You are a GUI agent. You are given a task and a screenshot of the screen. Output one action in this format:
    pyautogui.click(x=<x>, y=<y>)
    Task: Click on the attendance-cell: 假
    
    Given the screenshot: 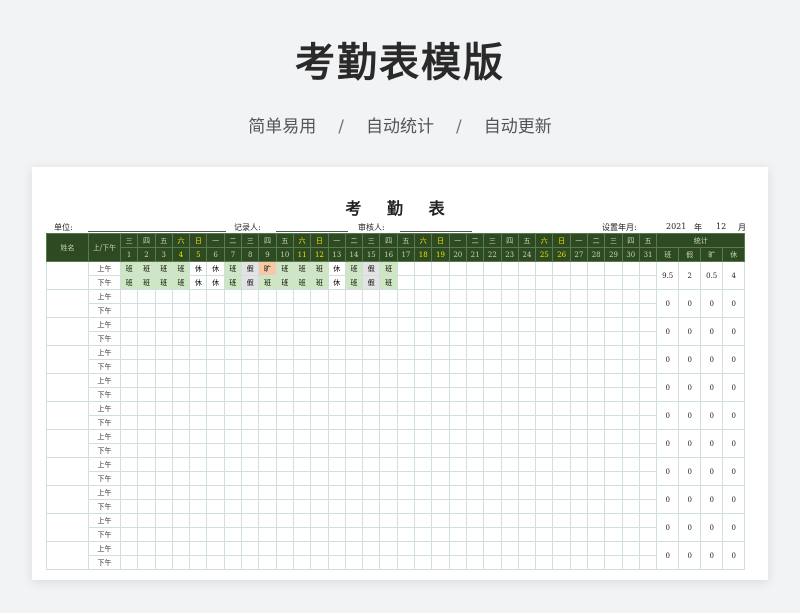 What is the action you would take?
    pyautogui.click(x=371, y=268)
    